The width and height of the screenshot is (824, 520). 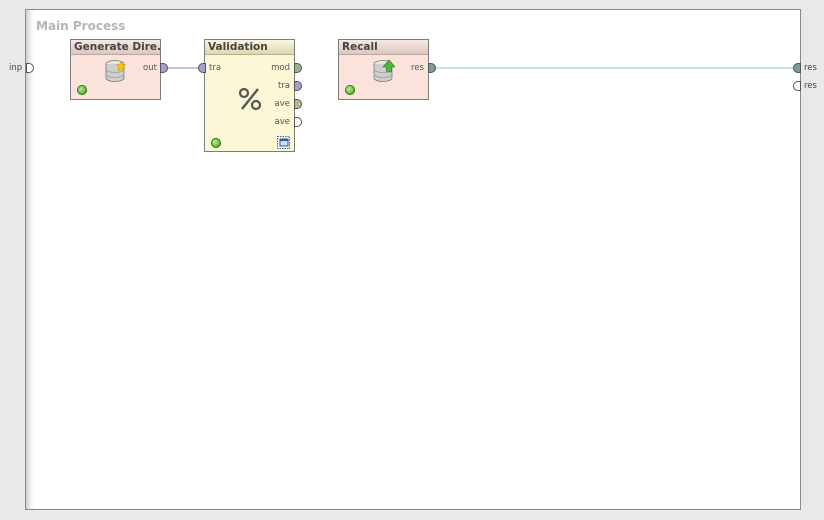 I want to click on validation-input-port, so click(x=202, y=68).